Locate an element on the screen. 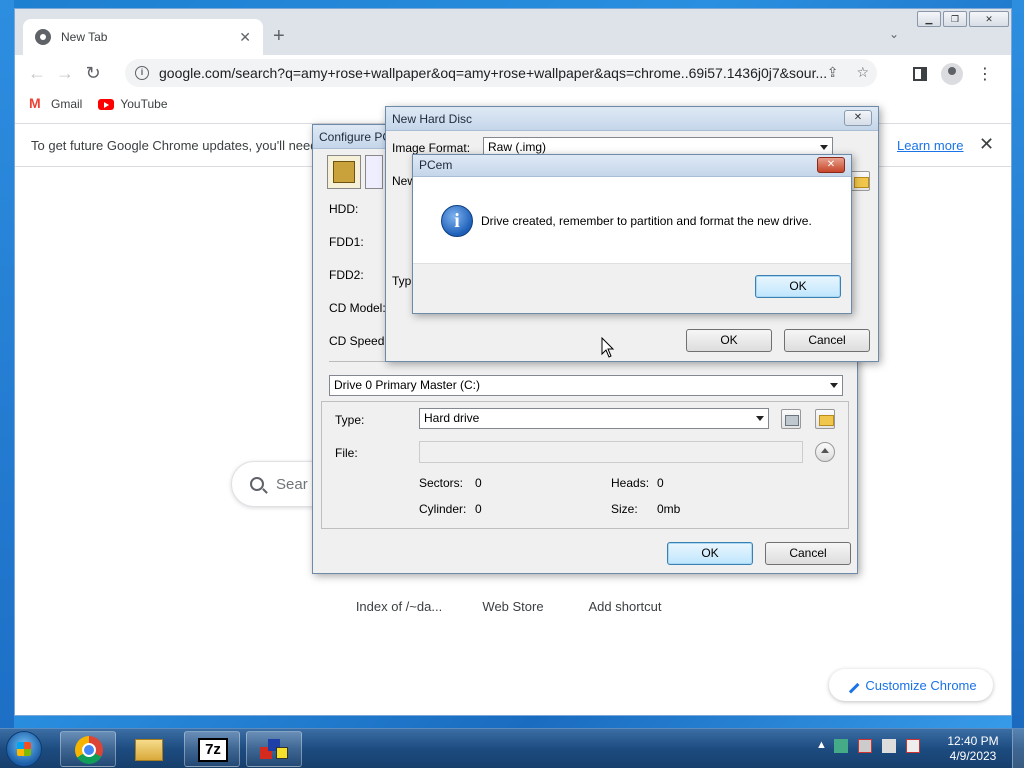 The width and height of the screenshot is (1024, 768). drive-type-select: Hard drive is located at coordinates (594, 418).